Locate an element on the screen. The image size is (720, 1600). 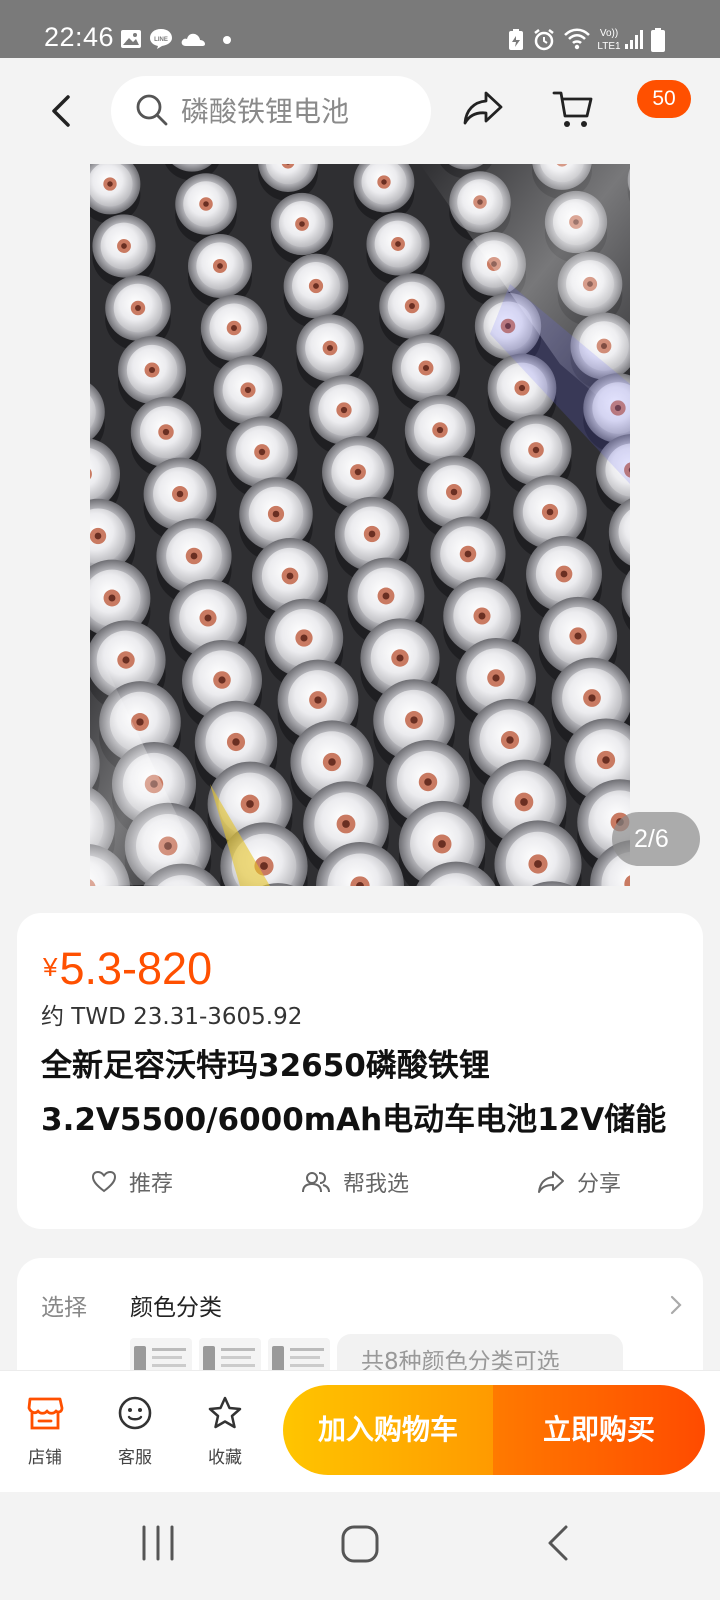
alarm-icon is located at coordinates (544, 40).